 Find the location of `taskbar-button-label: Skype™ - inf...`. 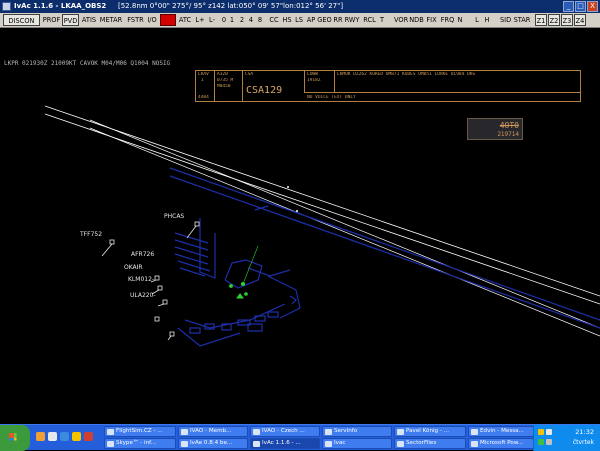

taskbar-button-label: Skype™ - inf... is located at coordinates (136, 443).